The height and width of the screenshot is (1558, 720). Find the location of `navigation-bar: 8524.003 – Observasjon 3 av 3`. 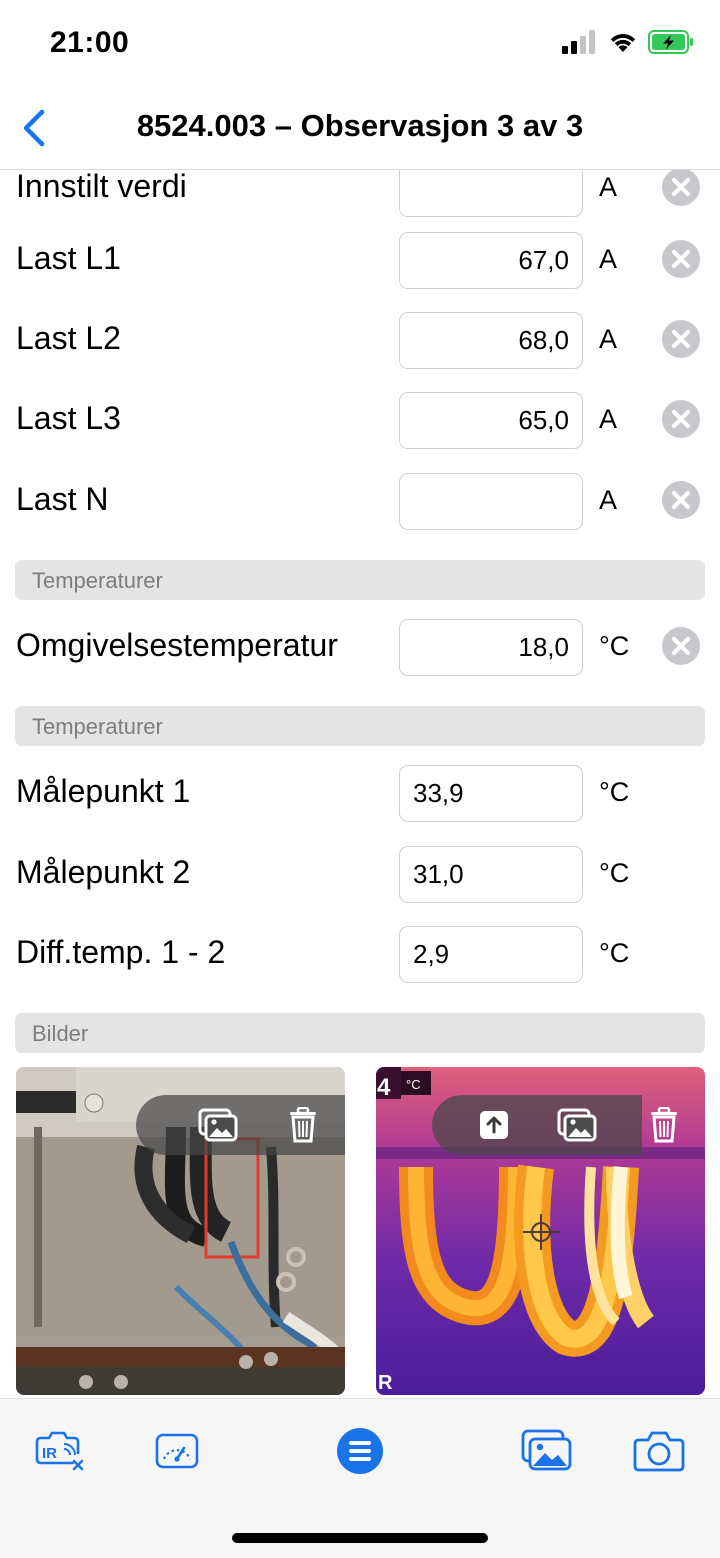

navigation-bar: 8524.003 – Observasjon 3 av 3 is located at coordinates (360, 129).